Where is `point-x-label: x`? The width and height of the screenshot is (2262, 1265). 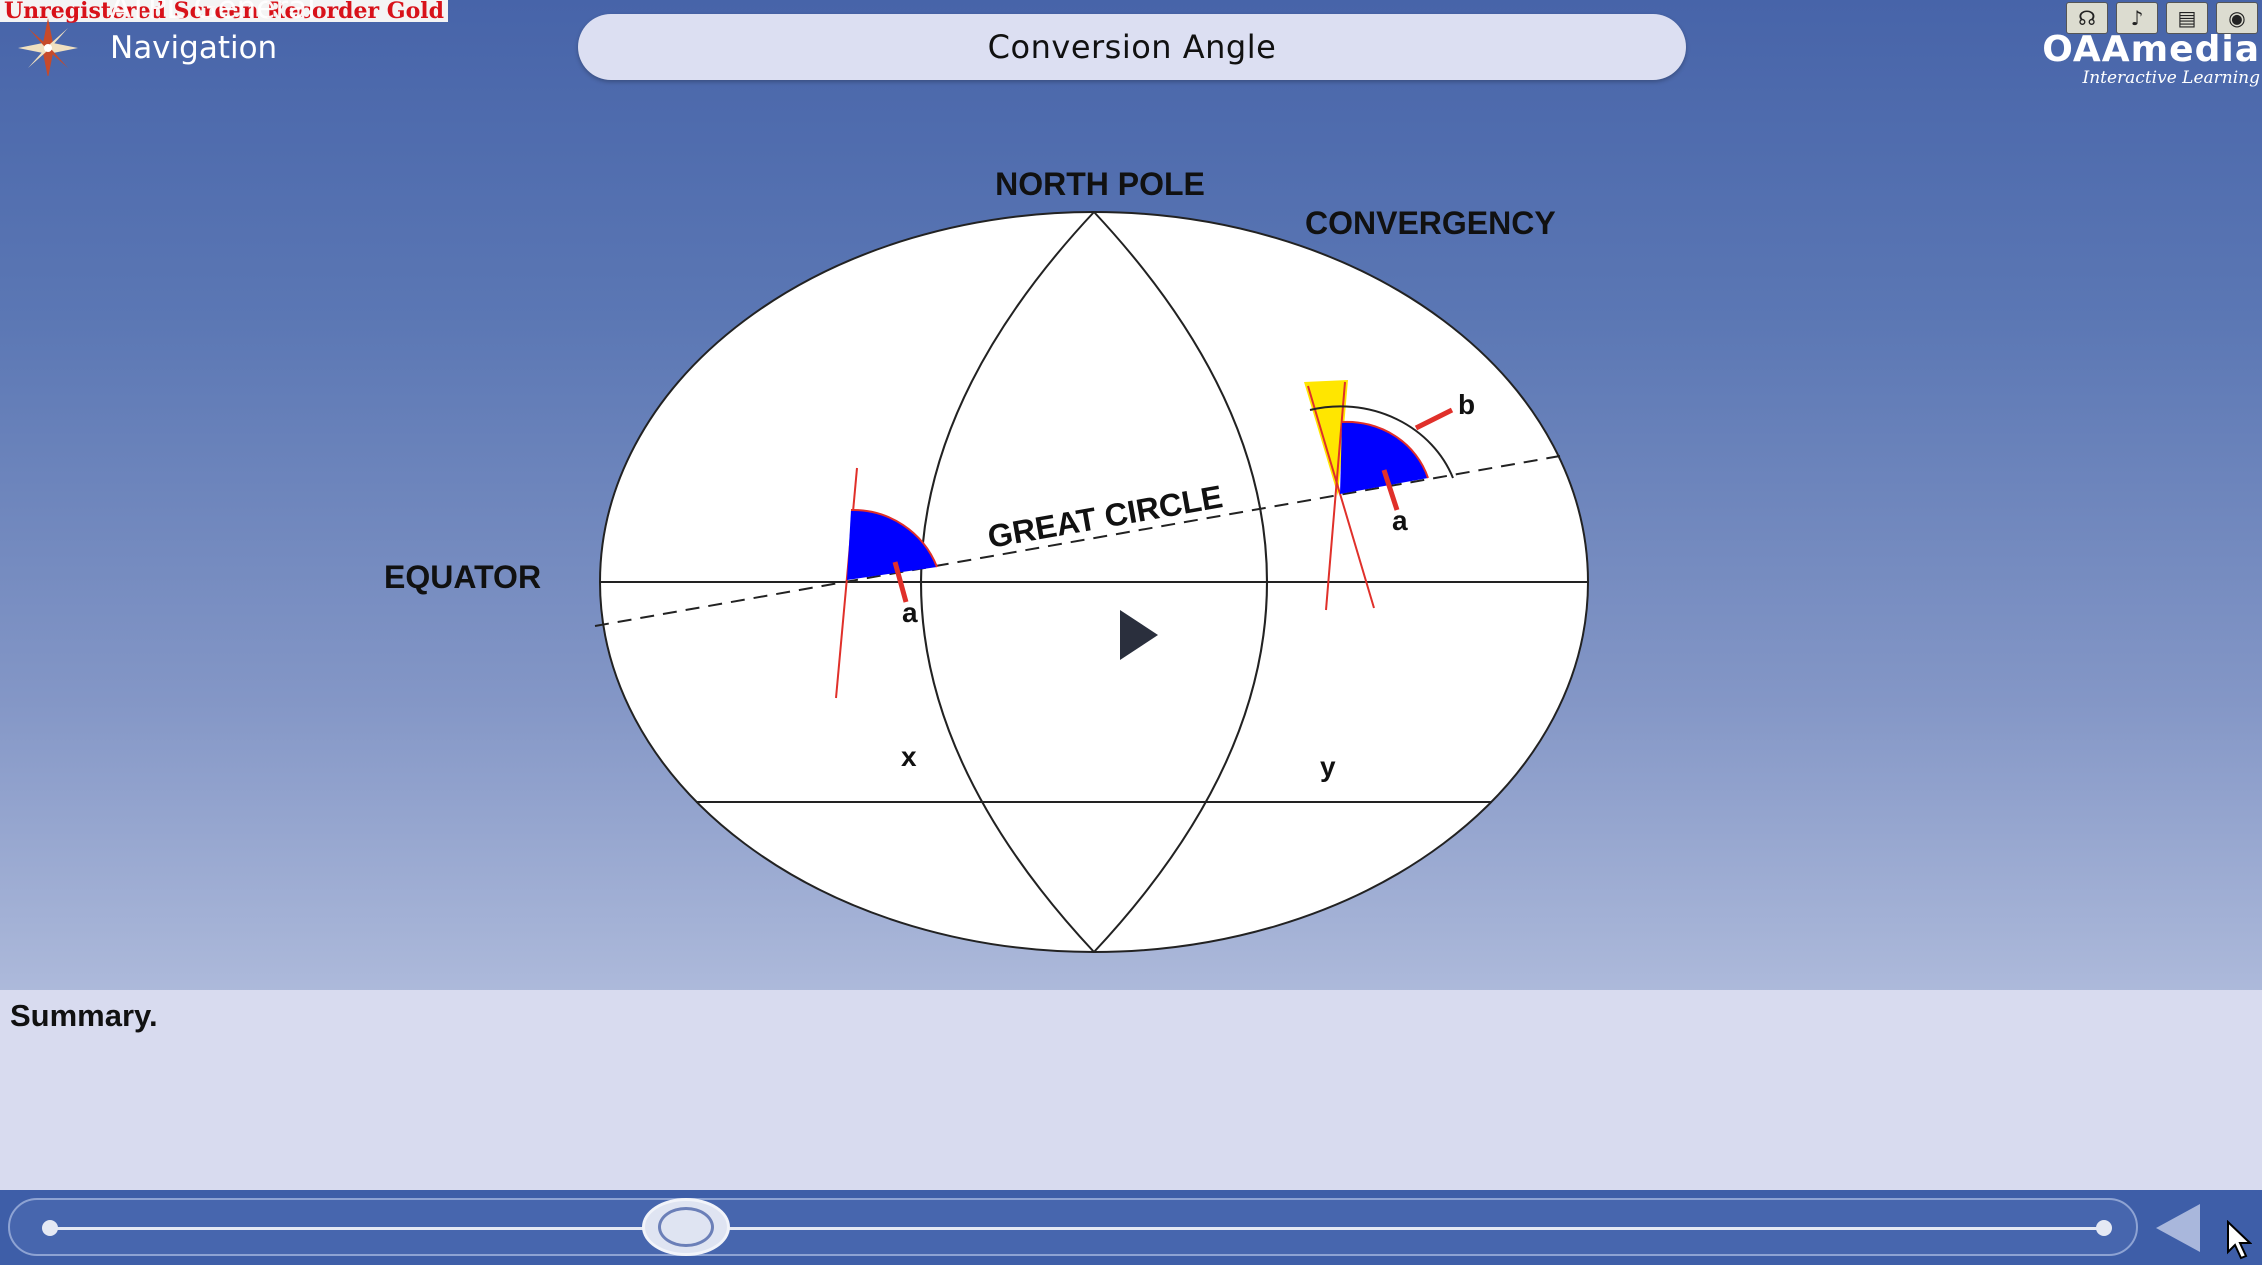
point-x-label: x is located at coordinates (909, 756).